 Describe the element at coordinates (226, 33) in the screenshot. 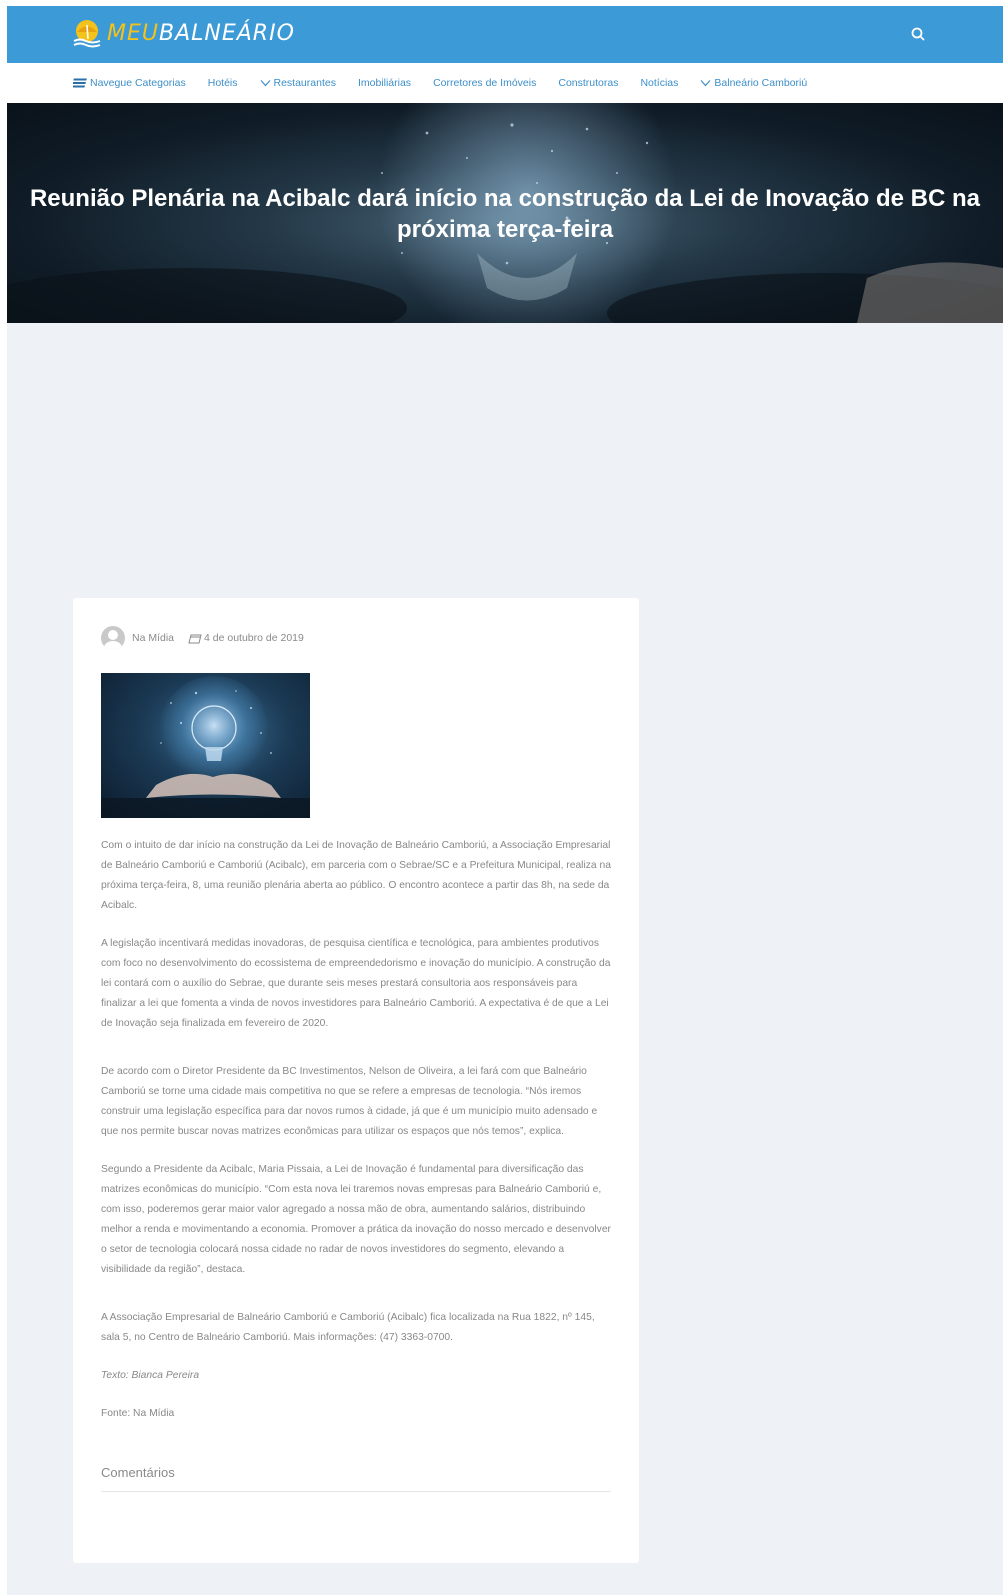

I see `logo-balneario: BALNEÁRIO` at that location.